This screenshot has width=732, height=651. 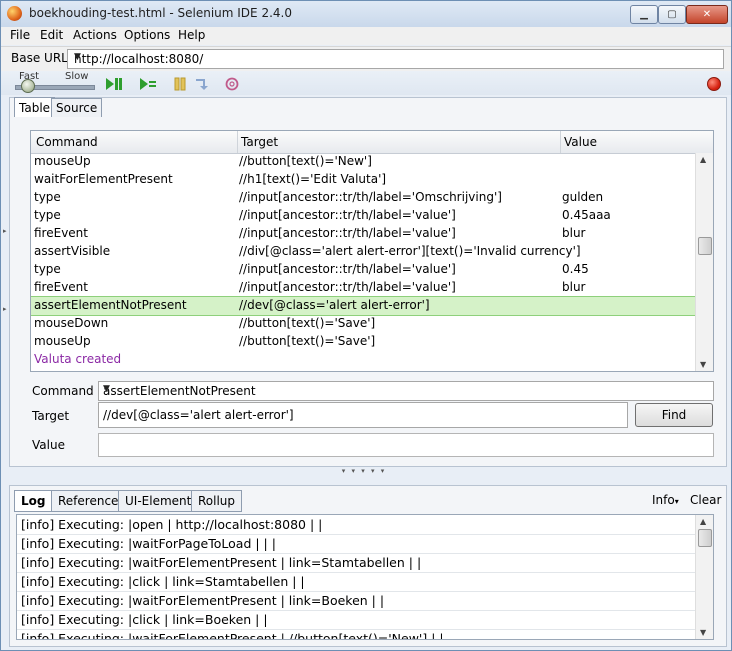 I want to click on header-target: Target, so click(x=259, y=142).